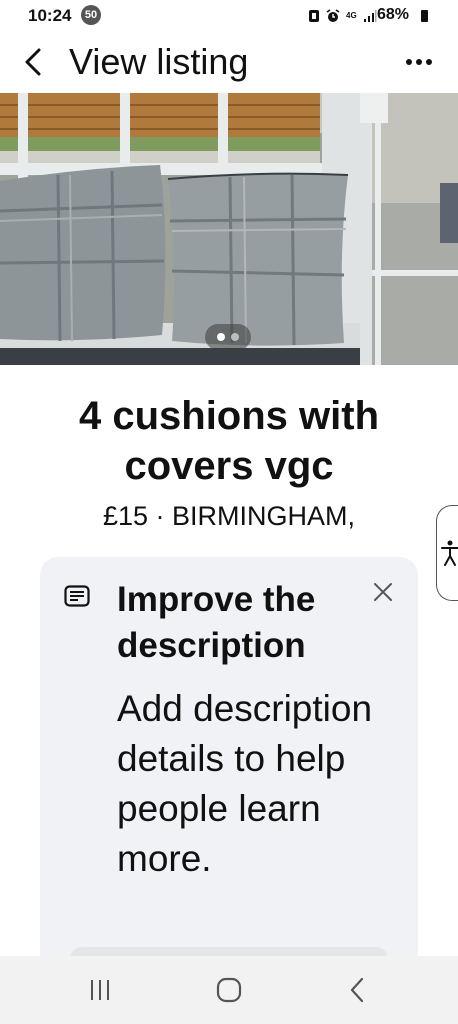  What do you see at coordinates (370, 16) in the screenshot?
I see `signal-icon` at bounding box center [370, 16].